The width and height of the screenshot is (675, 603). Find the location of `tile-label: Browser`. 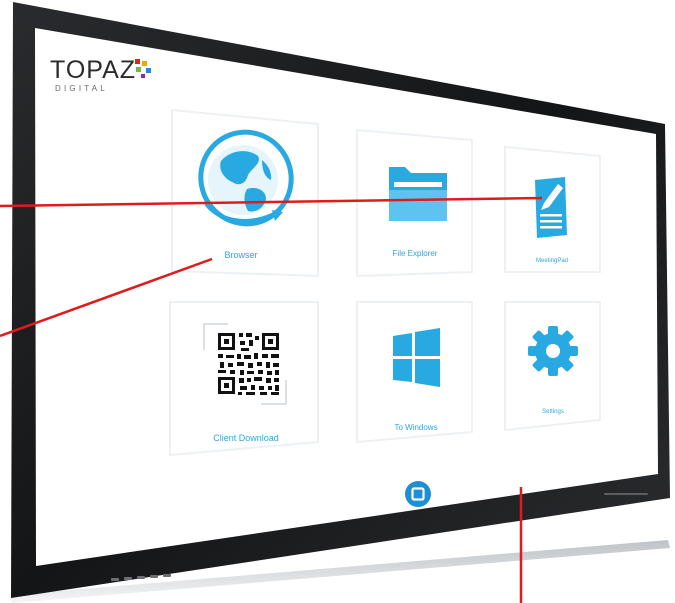

tile-label: Browser is located at coordinates (240, 255).